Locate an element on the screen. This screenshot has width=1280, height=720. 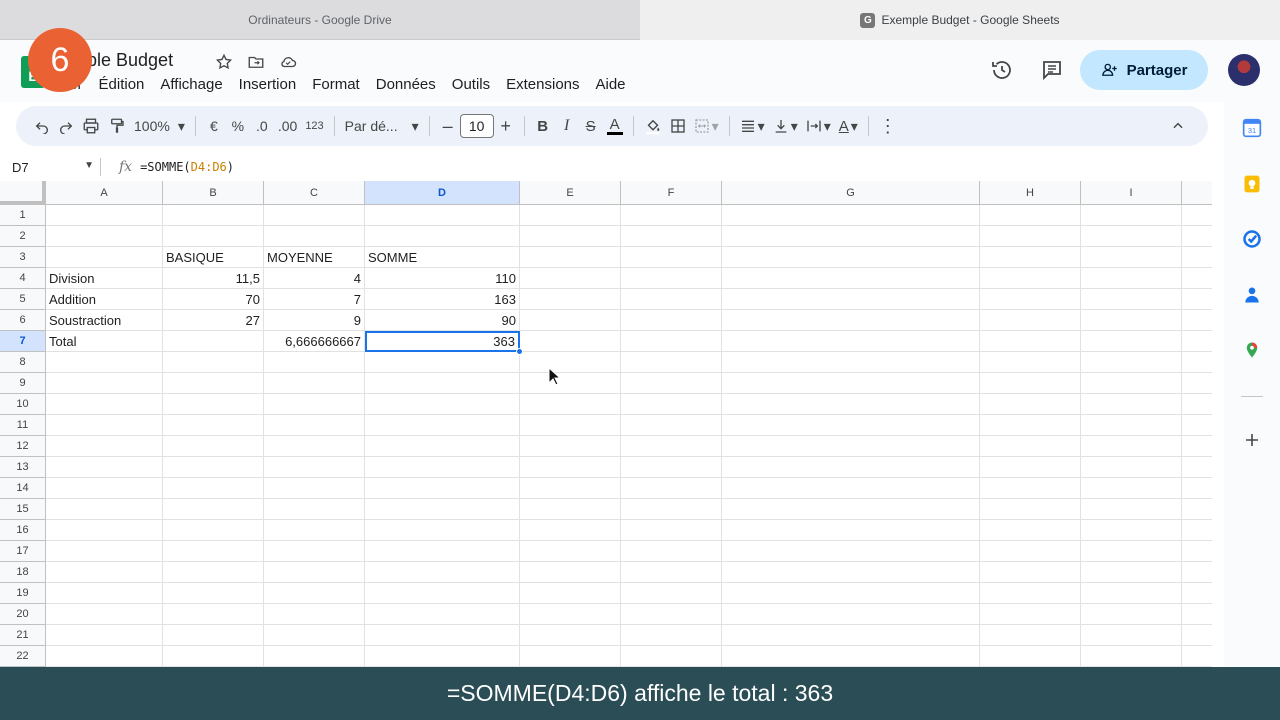
keep-icon is located at coordinates (1252, 184).